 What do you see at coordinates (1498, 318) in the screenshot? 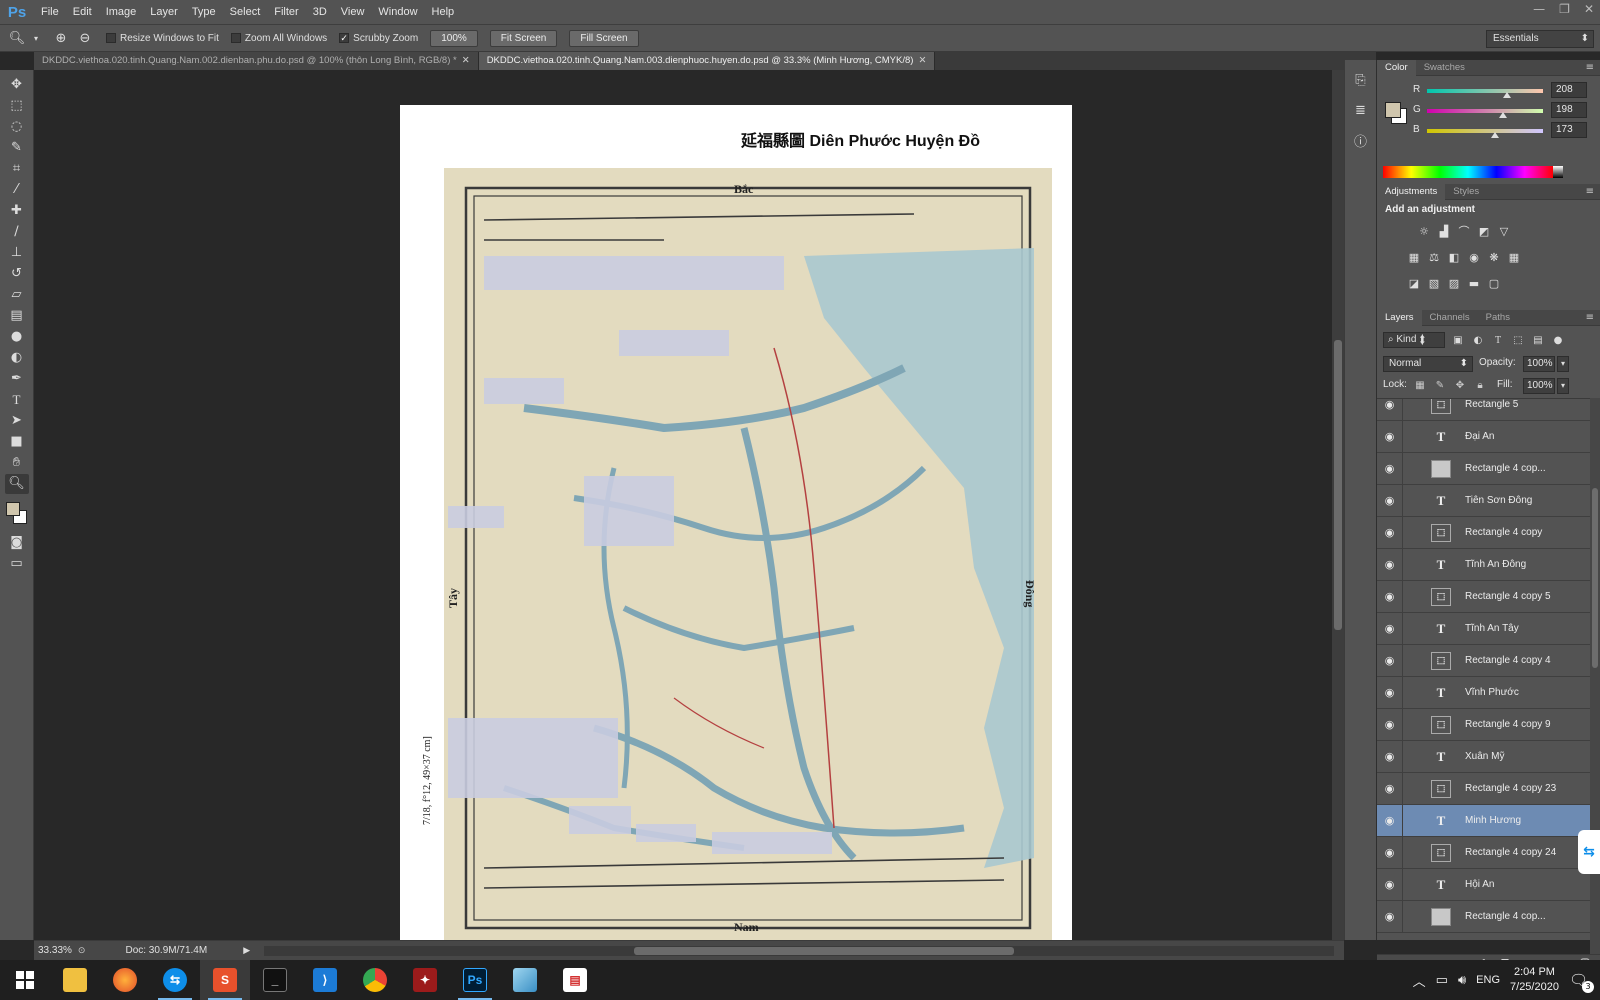
I see `tab-paths: Paths` at bounding box center [1498, 318].